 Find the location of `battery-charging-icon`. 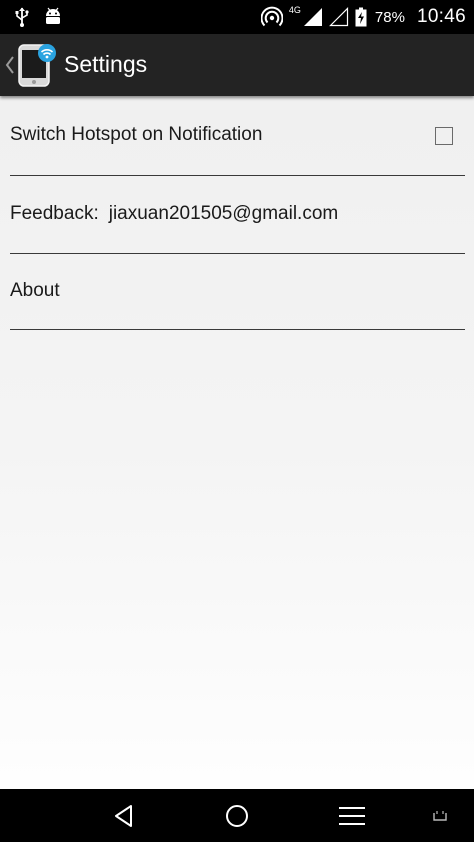

battery-charging-icon is located at coordinates (361, 17).